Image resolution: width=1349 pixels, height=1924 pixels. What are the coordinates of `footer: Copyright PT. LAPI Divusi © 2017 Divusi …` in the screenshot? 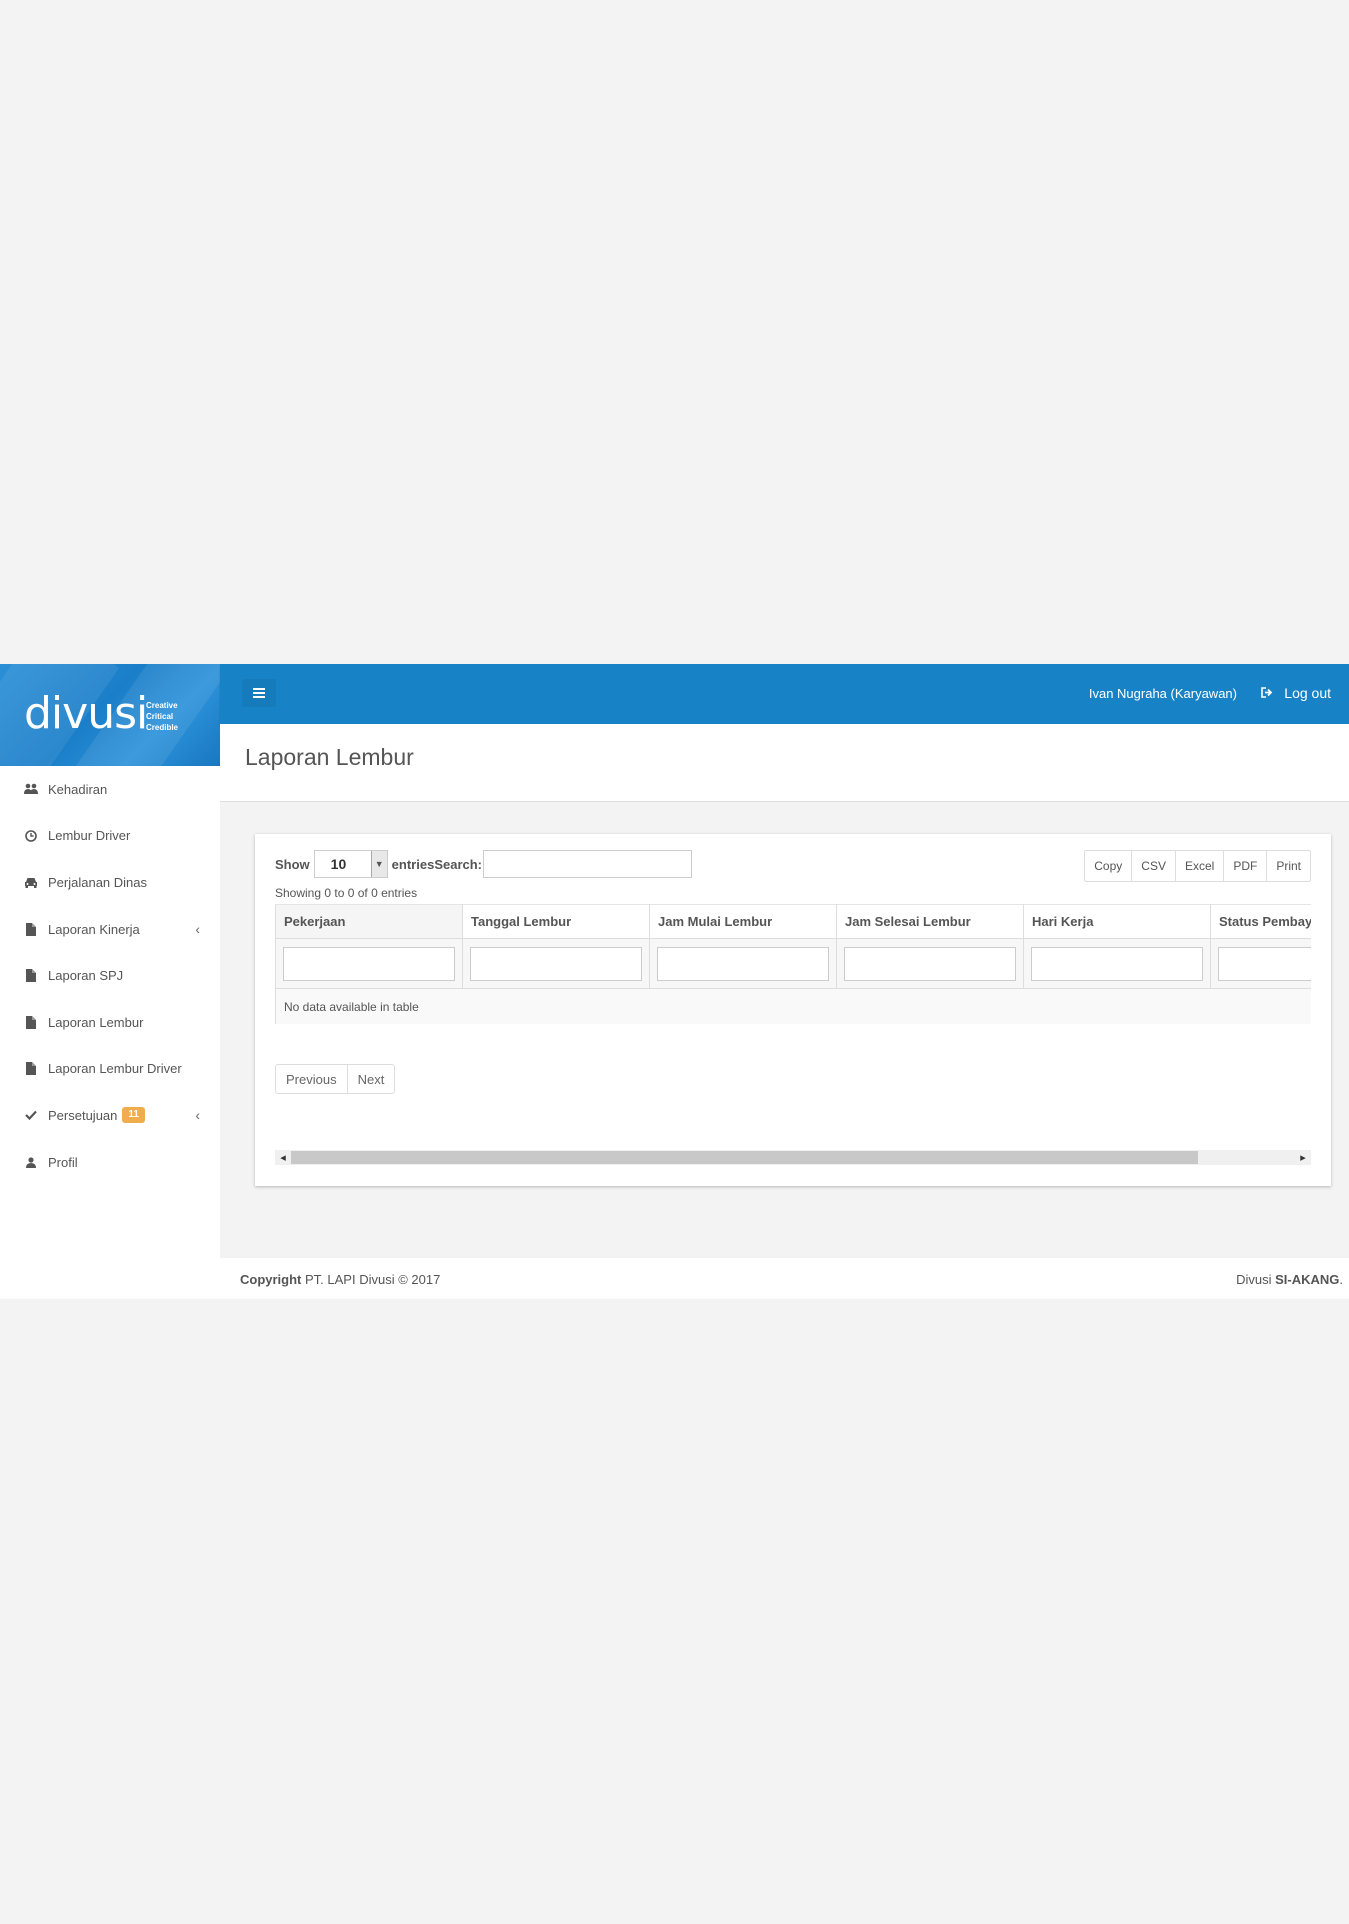 It's located at (674, 1240).